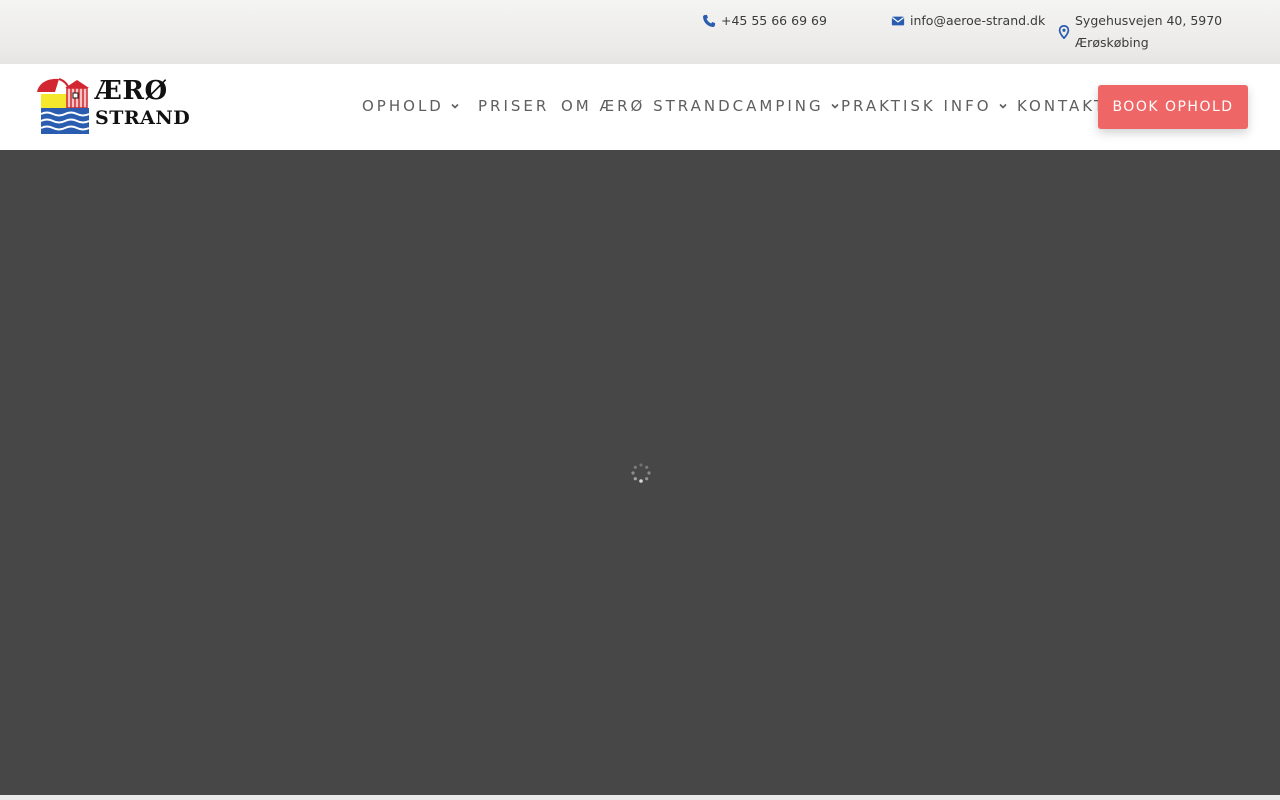  I want to click on address-line-2: Ærøskøbing, so click(1112, 42).